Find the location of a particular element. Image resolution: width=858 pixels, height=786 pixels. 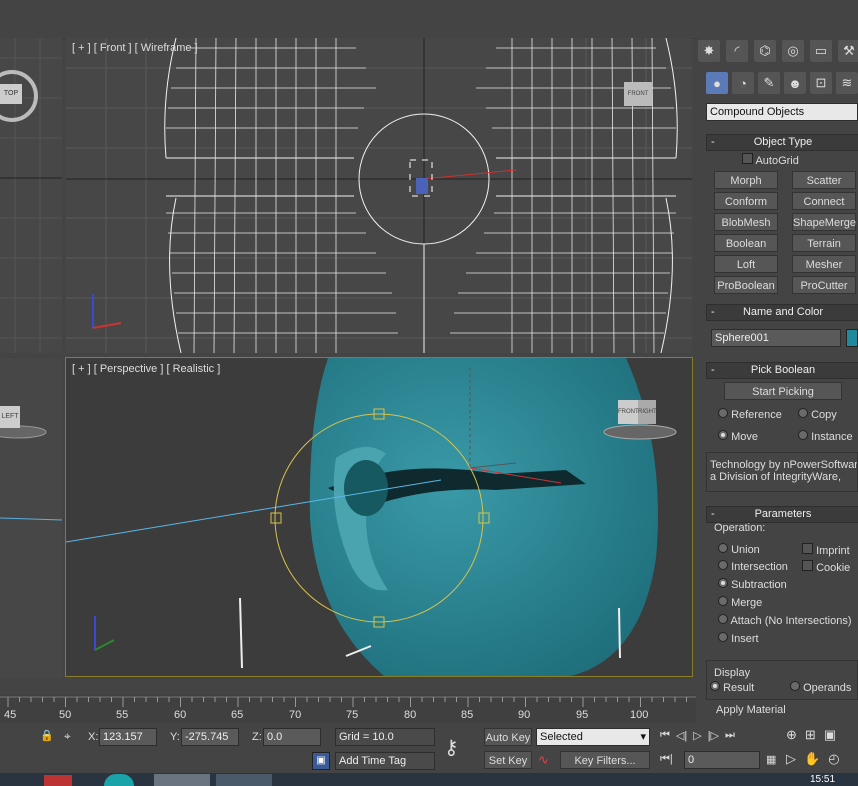

shapes-icon: ◔ is located at coordinates (743, 83).